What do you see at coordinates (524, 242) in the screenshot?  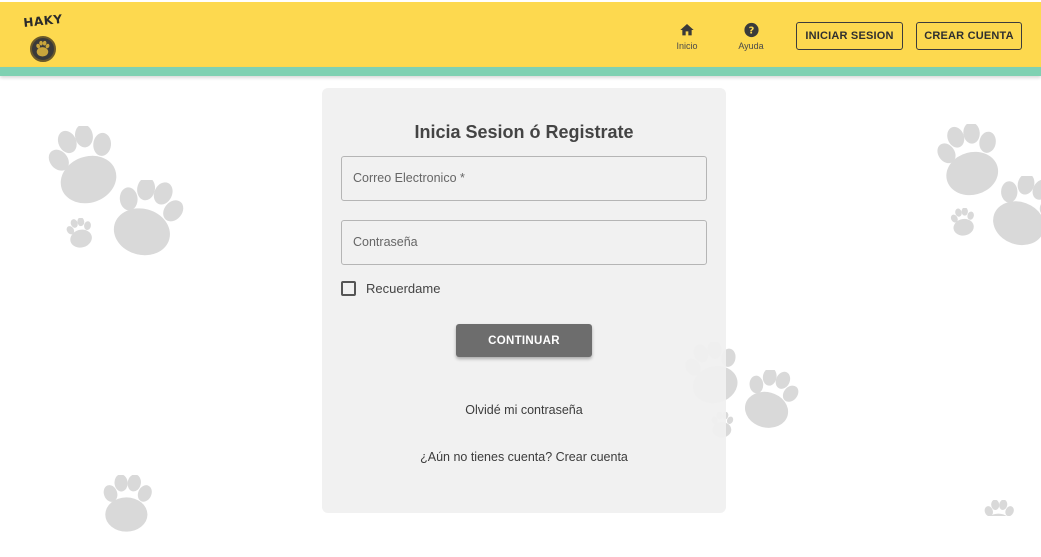 I see `password-field: Contraseña` at bounding box center [524, 242].